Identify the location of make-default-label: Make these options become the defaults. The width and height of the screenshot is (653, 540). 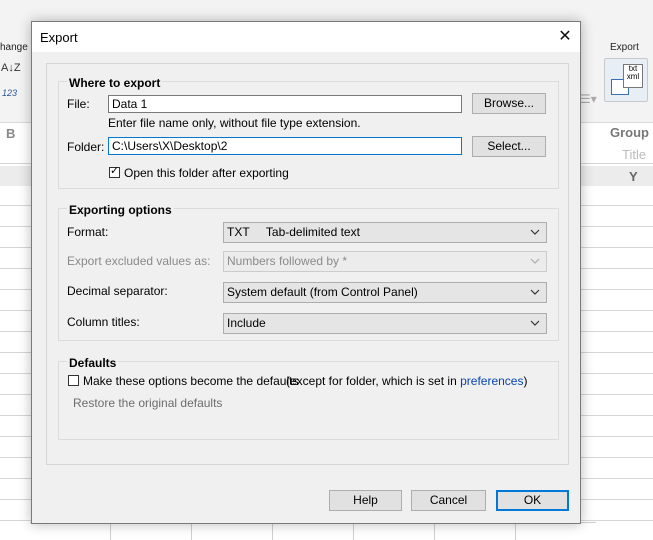
(190, 381).